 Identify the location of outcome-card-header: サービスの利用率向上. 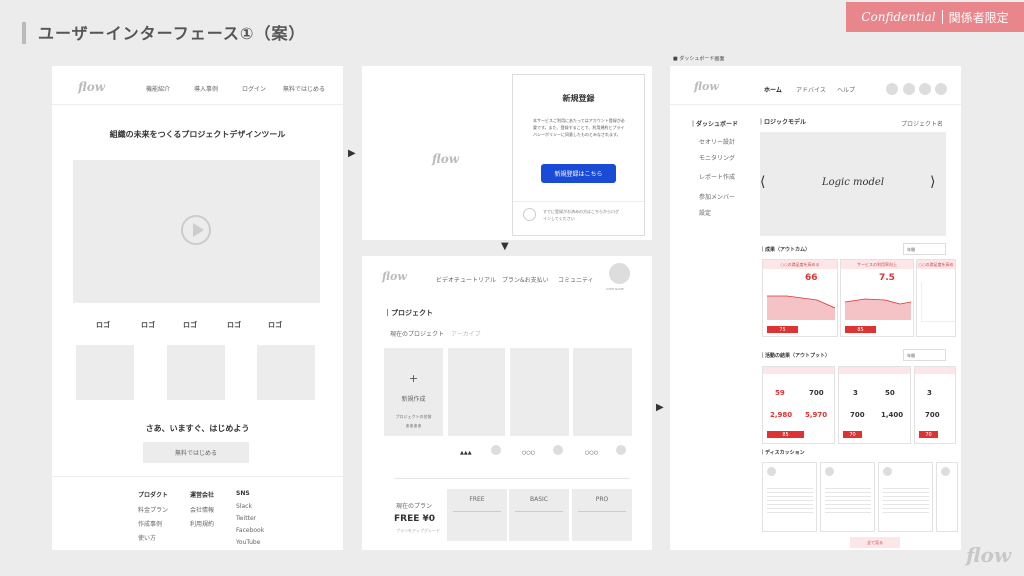
(877, 264).